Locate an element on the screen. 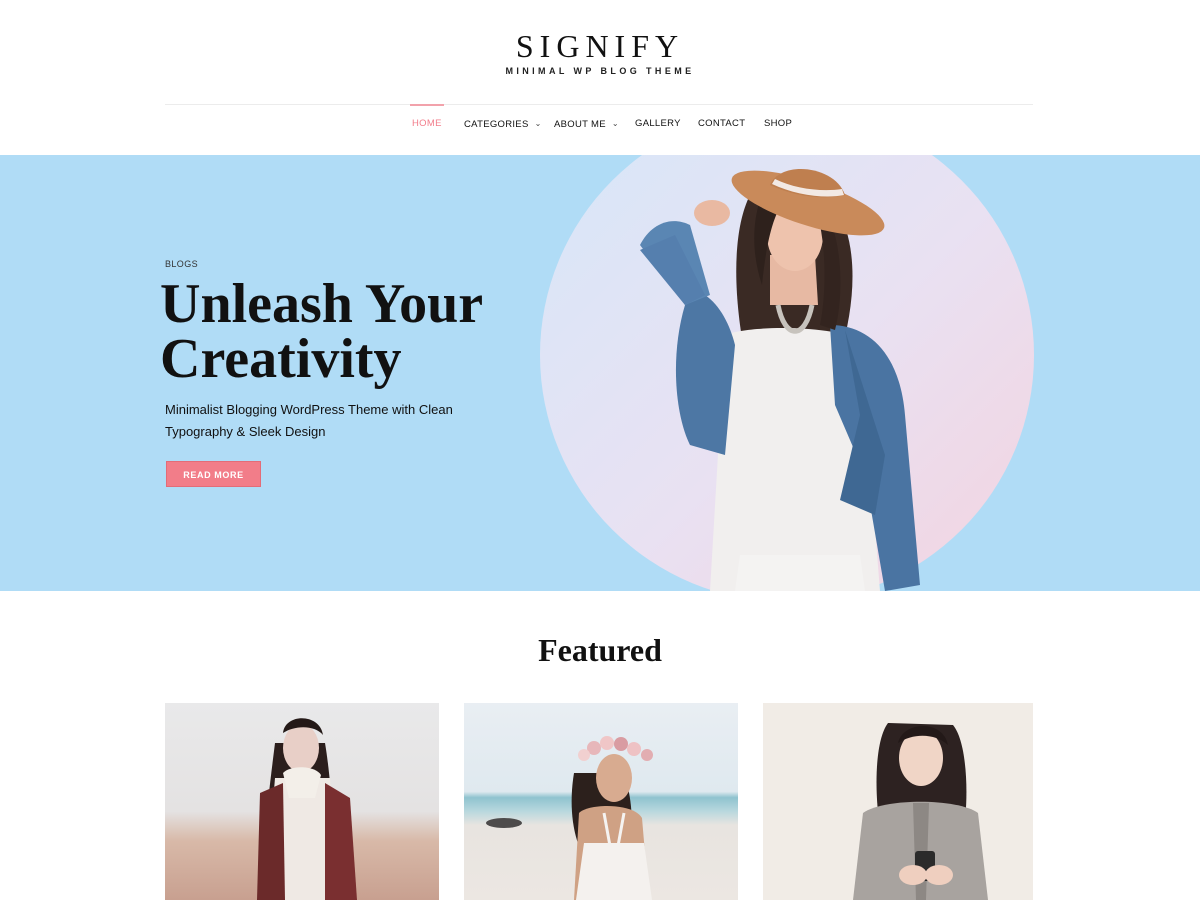 This screenshot has width=1200, height=900. nav-item-label: SHOP is located at coordinates (778, 123).